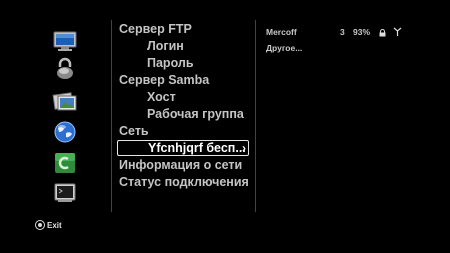  Describe the element at coordinates (65, 163) in the screenshot. I see `green-app-icon` at that location.